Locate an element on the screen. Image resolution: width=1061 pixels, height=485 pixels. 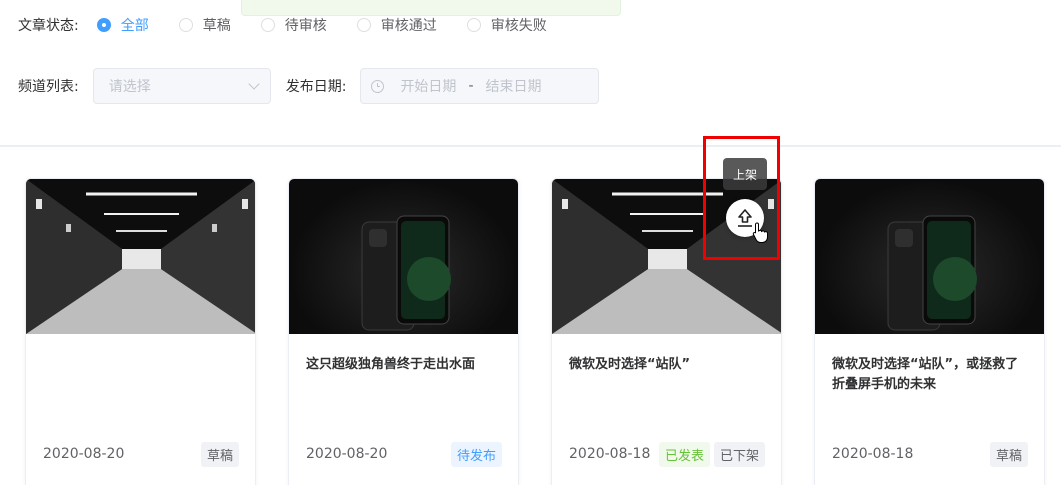
chevron-down-icon is located at coordinates (254, 84).